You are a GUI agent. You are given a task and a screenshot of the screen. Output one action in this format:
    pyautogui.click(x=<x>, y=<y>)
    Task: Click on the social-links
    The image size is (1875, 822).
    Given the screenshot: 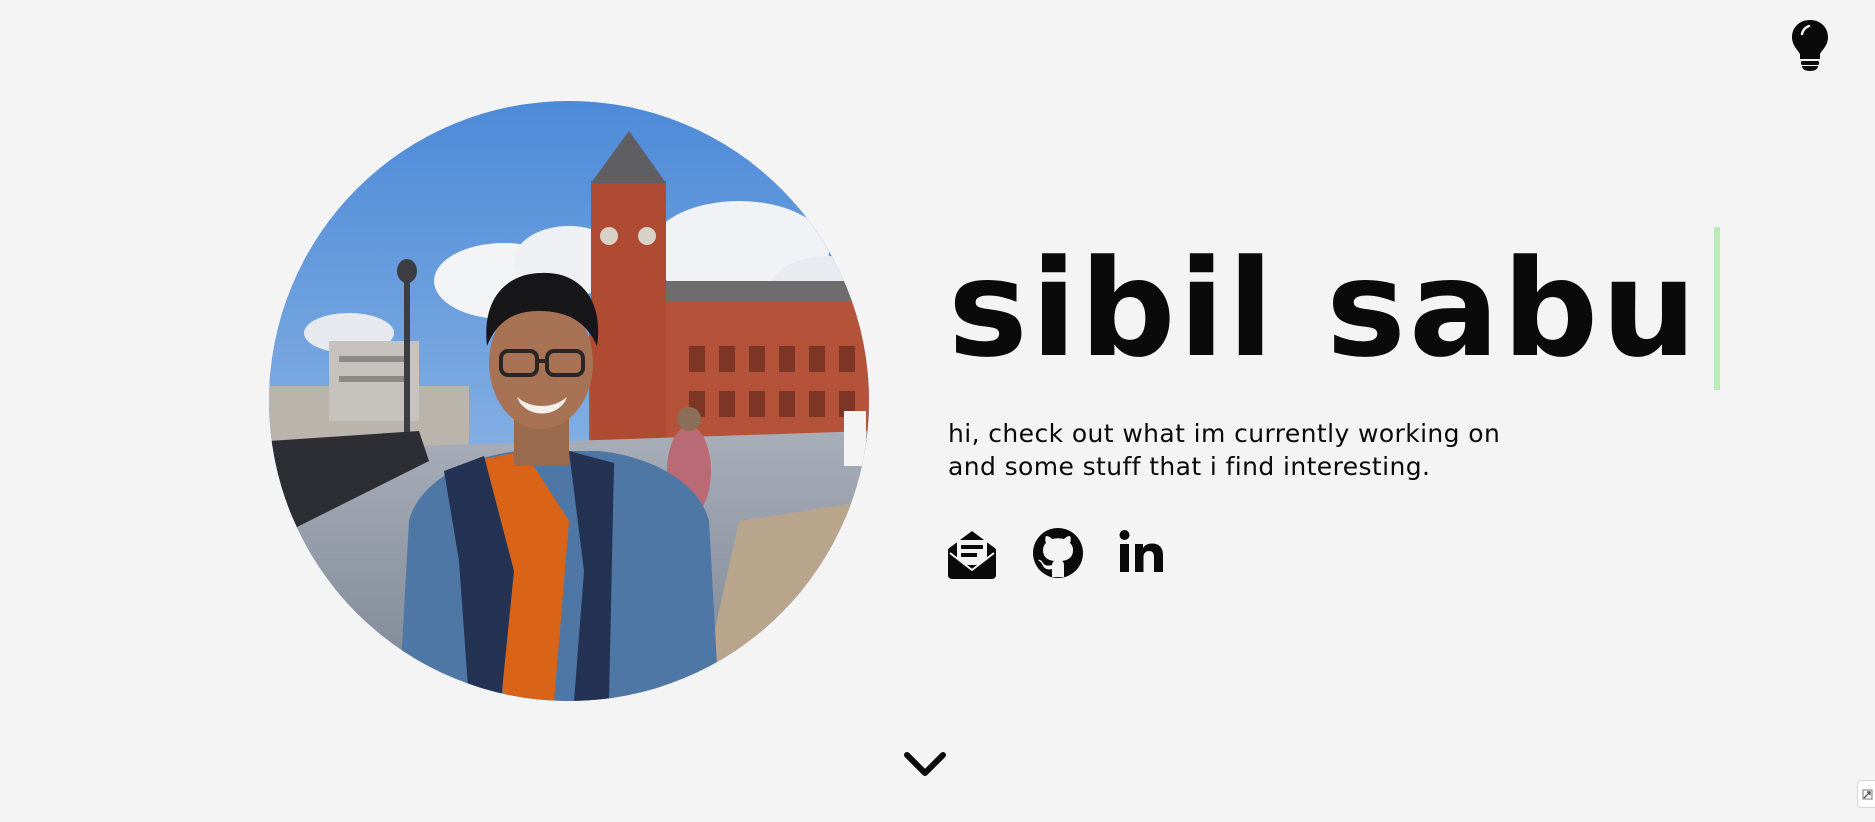 What is the action you would take?
    pyautogui.click(x=1073, y=553)
    